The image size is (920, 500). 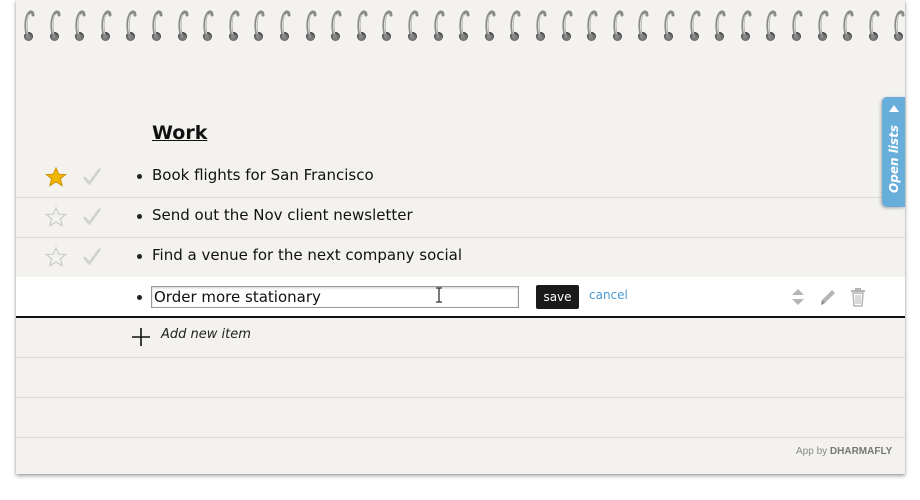 What do you see at coordinates (861, 451) in the screenshot?
I see `credit-brand: DHARMAFLY` at bounding box center [861, 451].